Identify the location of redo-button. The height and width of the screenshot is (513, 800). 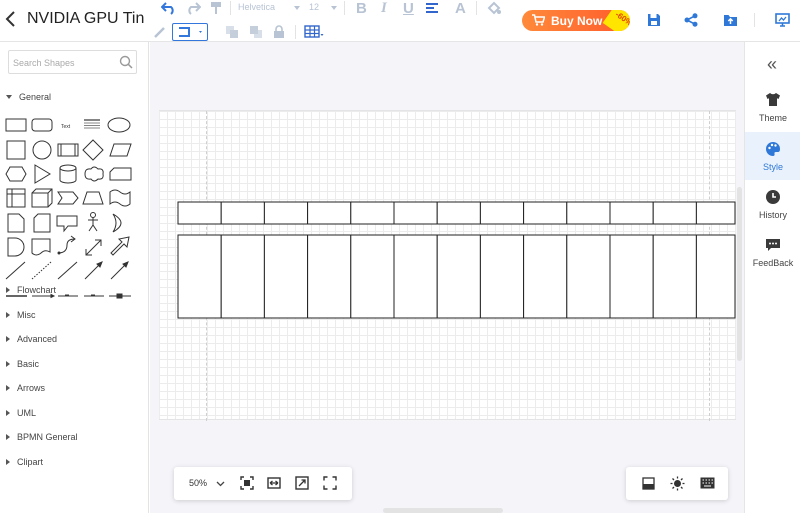
(193, 8).